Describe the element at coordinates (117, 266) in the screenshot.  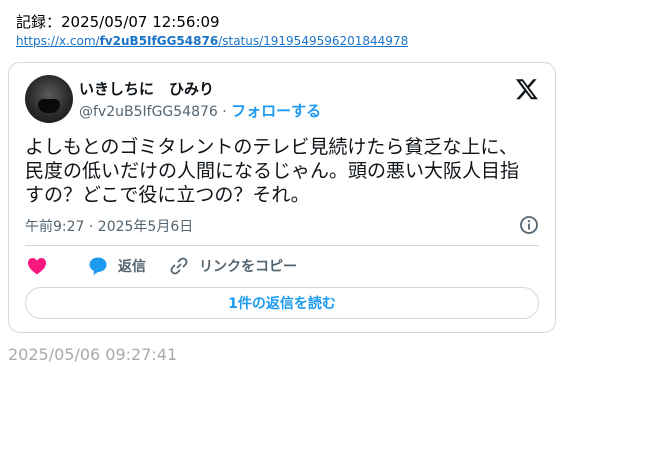
I see `reply-button: 返信` at that location.